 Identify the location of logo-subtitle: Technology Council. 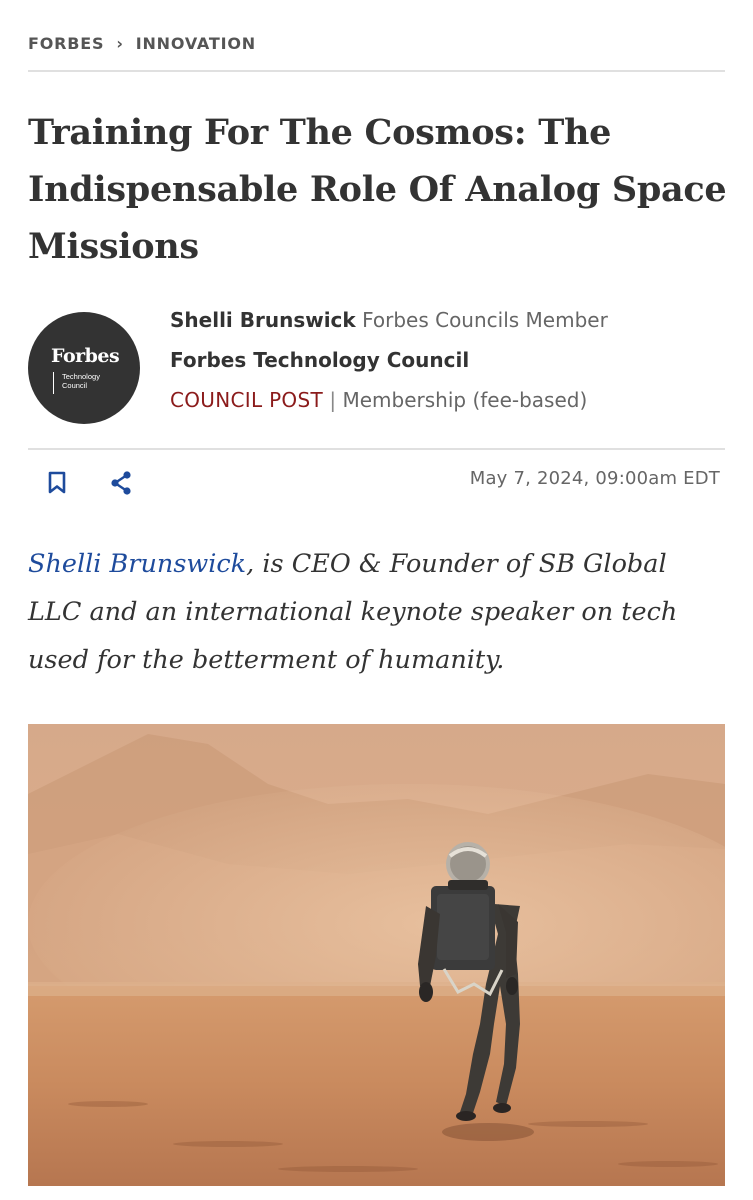
(81, 381).